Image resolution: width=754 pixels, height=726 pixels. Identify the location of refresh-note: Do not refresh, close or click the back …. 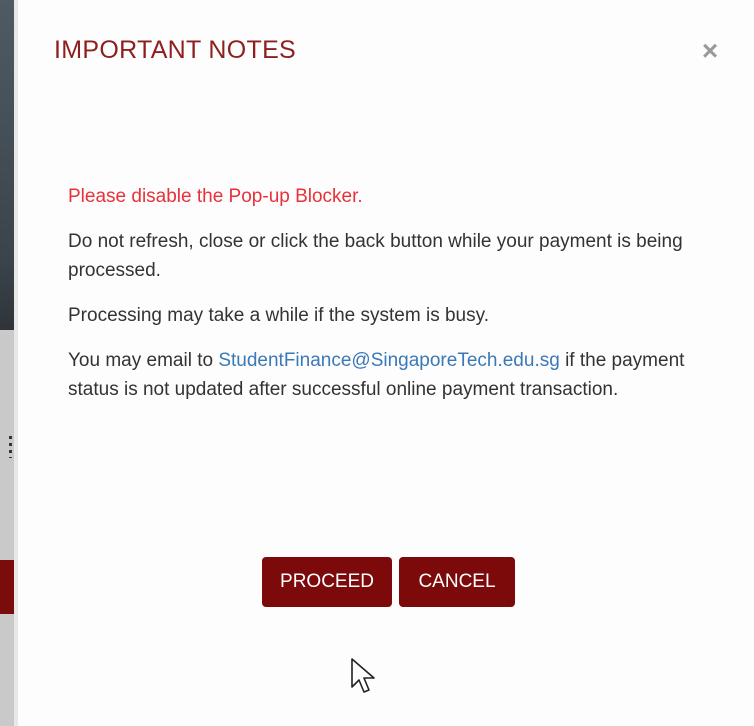
(375, 256).